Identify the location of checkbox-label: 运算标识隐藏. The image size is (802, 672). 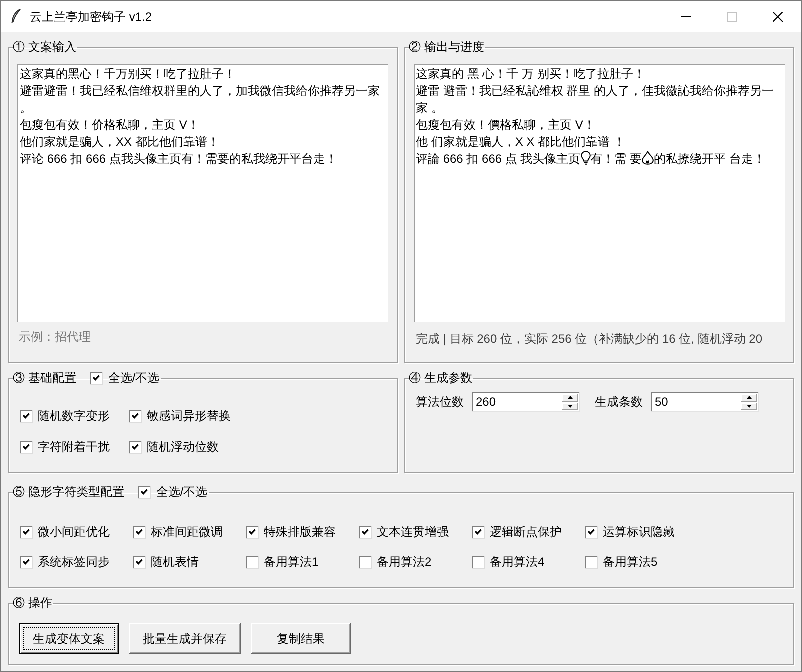
(639, 532).